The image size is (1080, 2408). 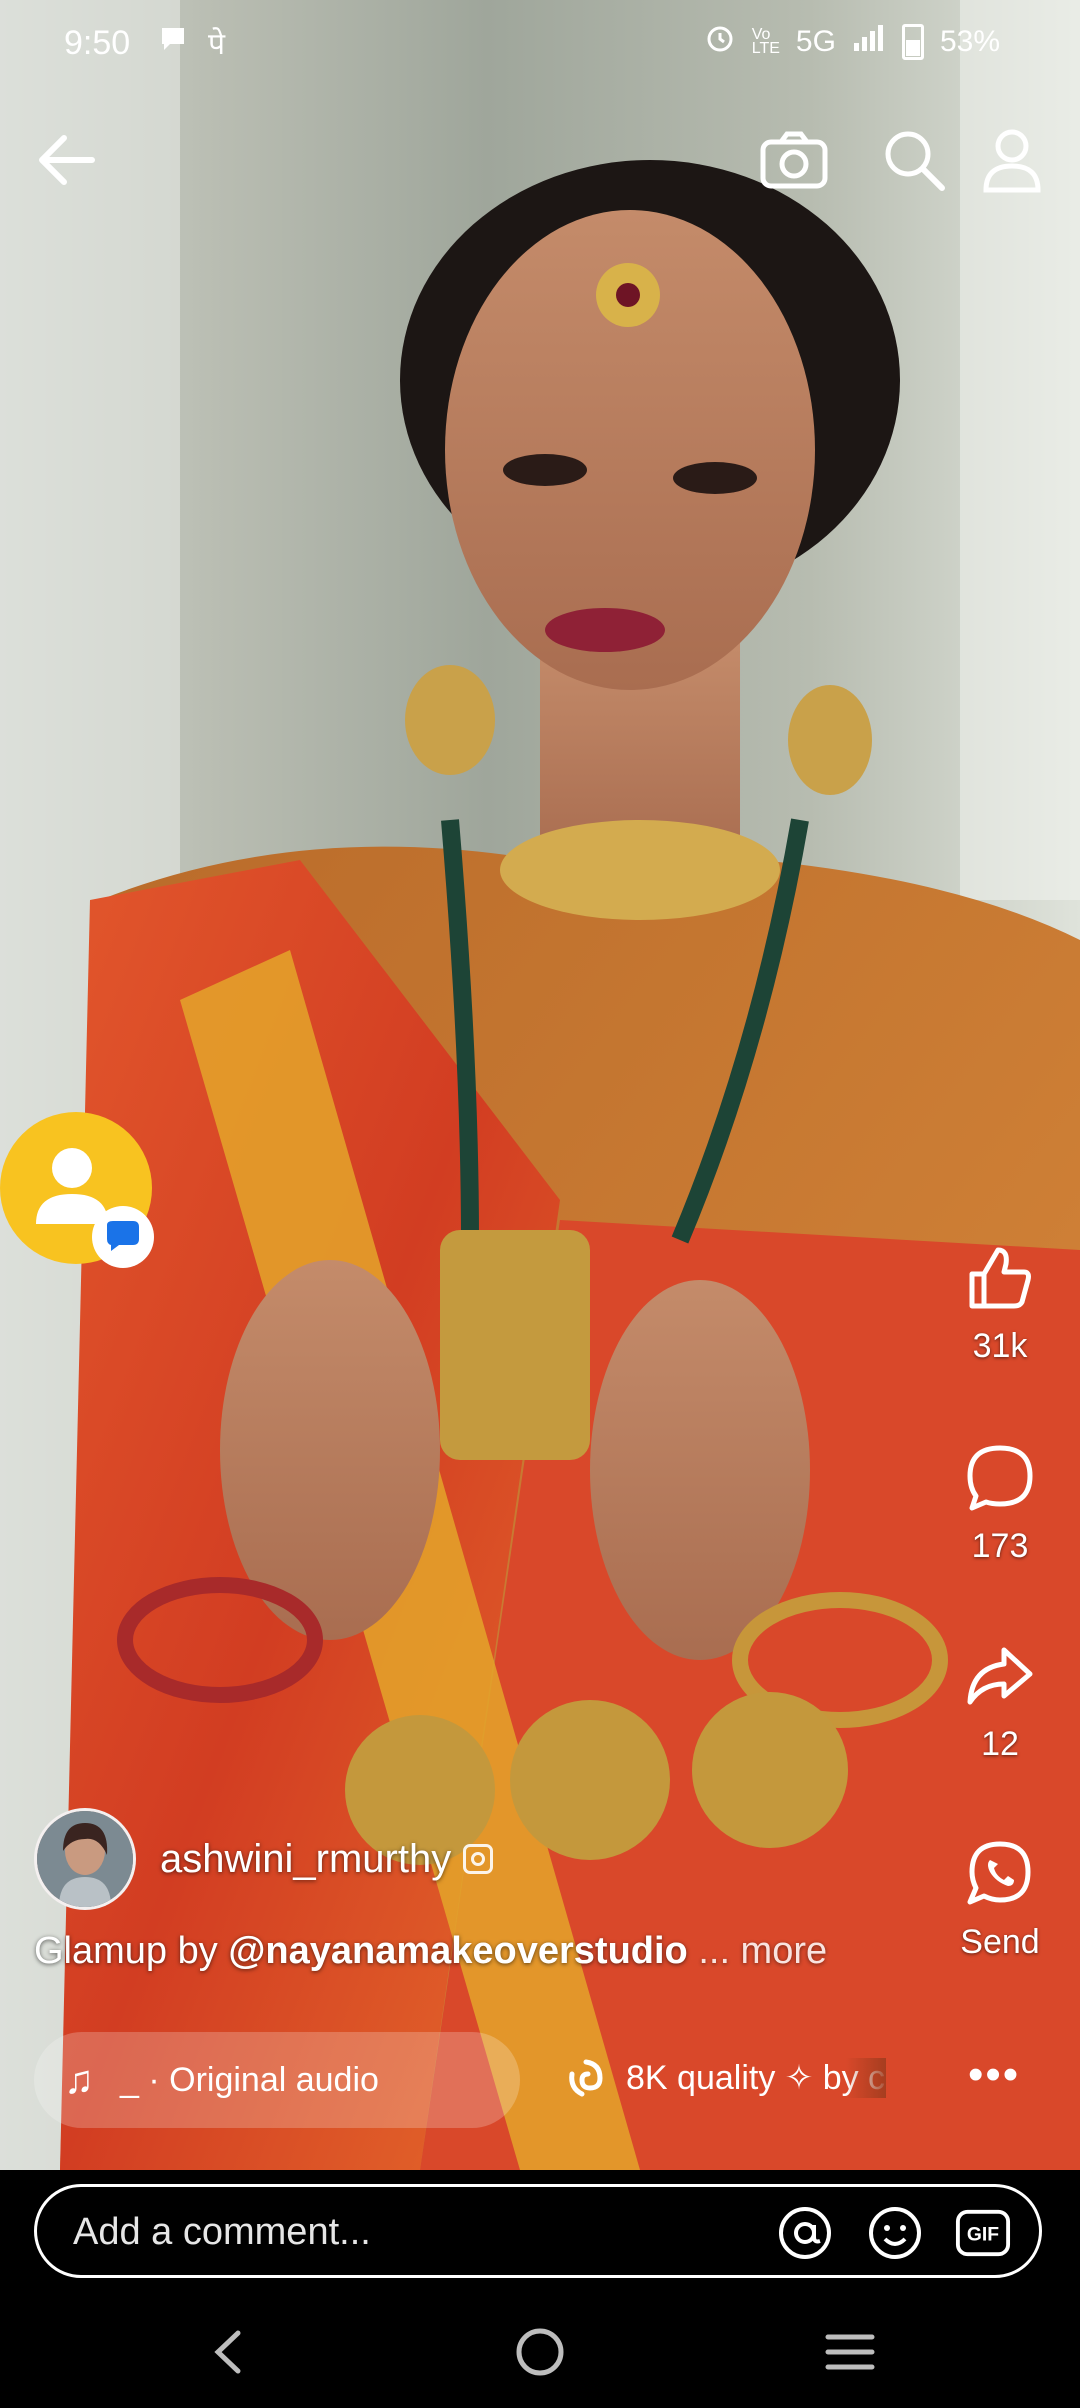 What do you see at coordinates (1000, 1478) in the screenshot?
I see `comment-bubble-icon` at bounding box center [1000, 1478].